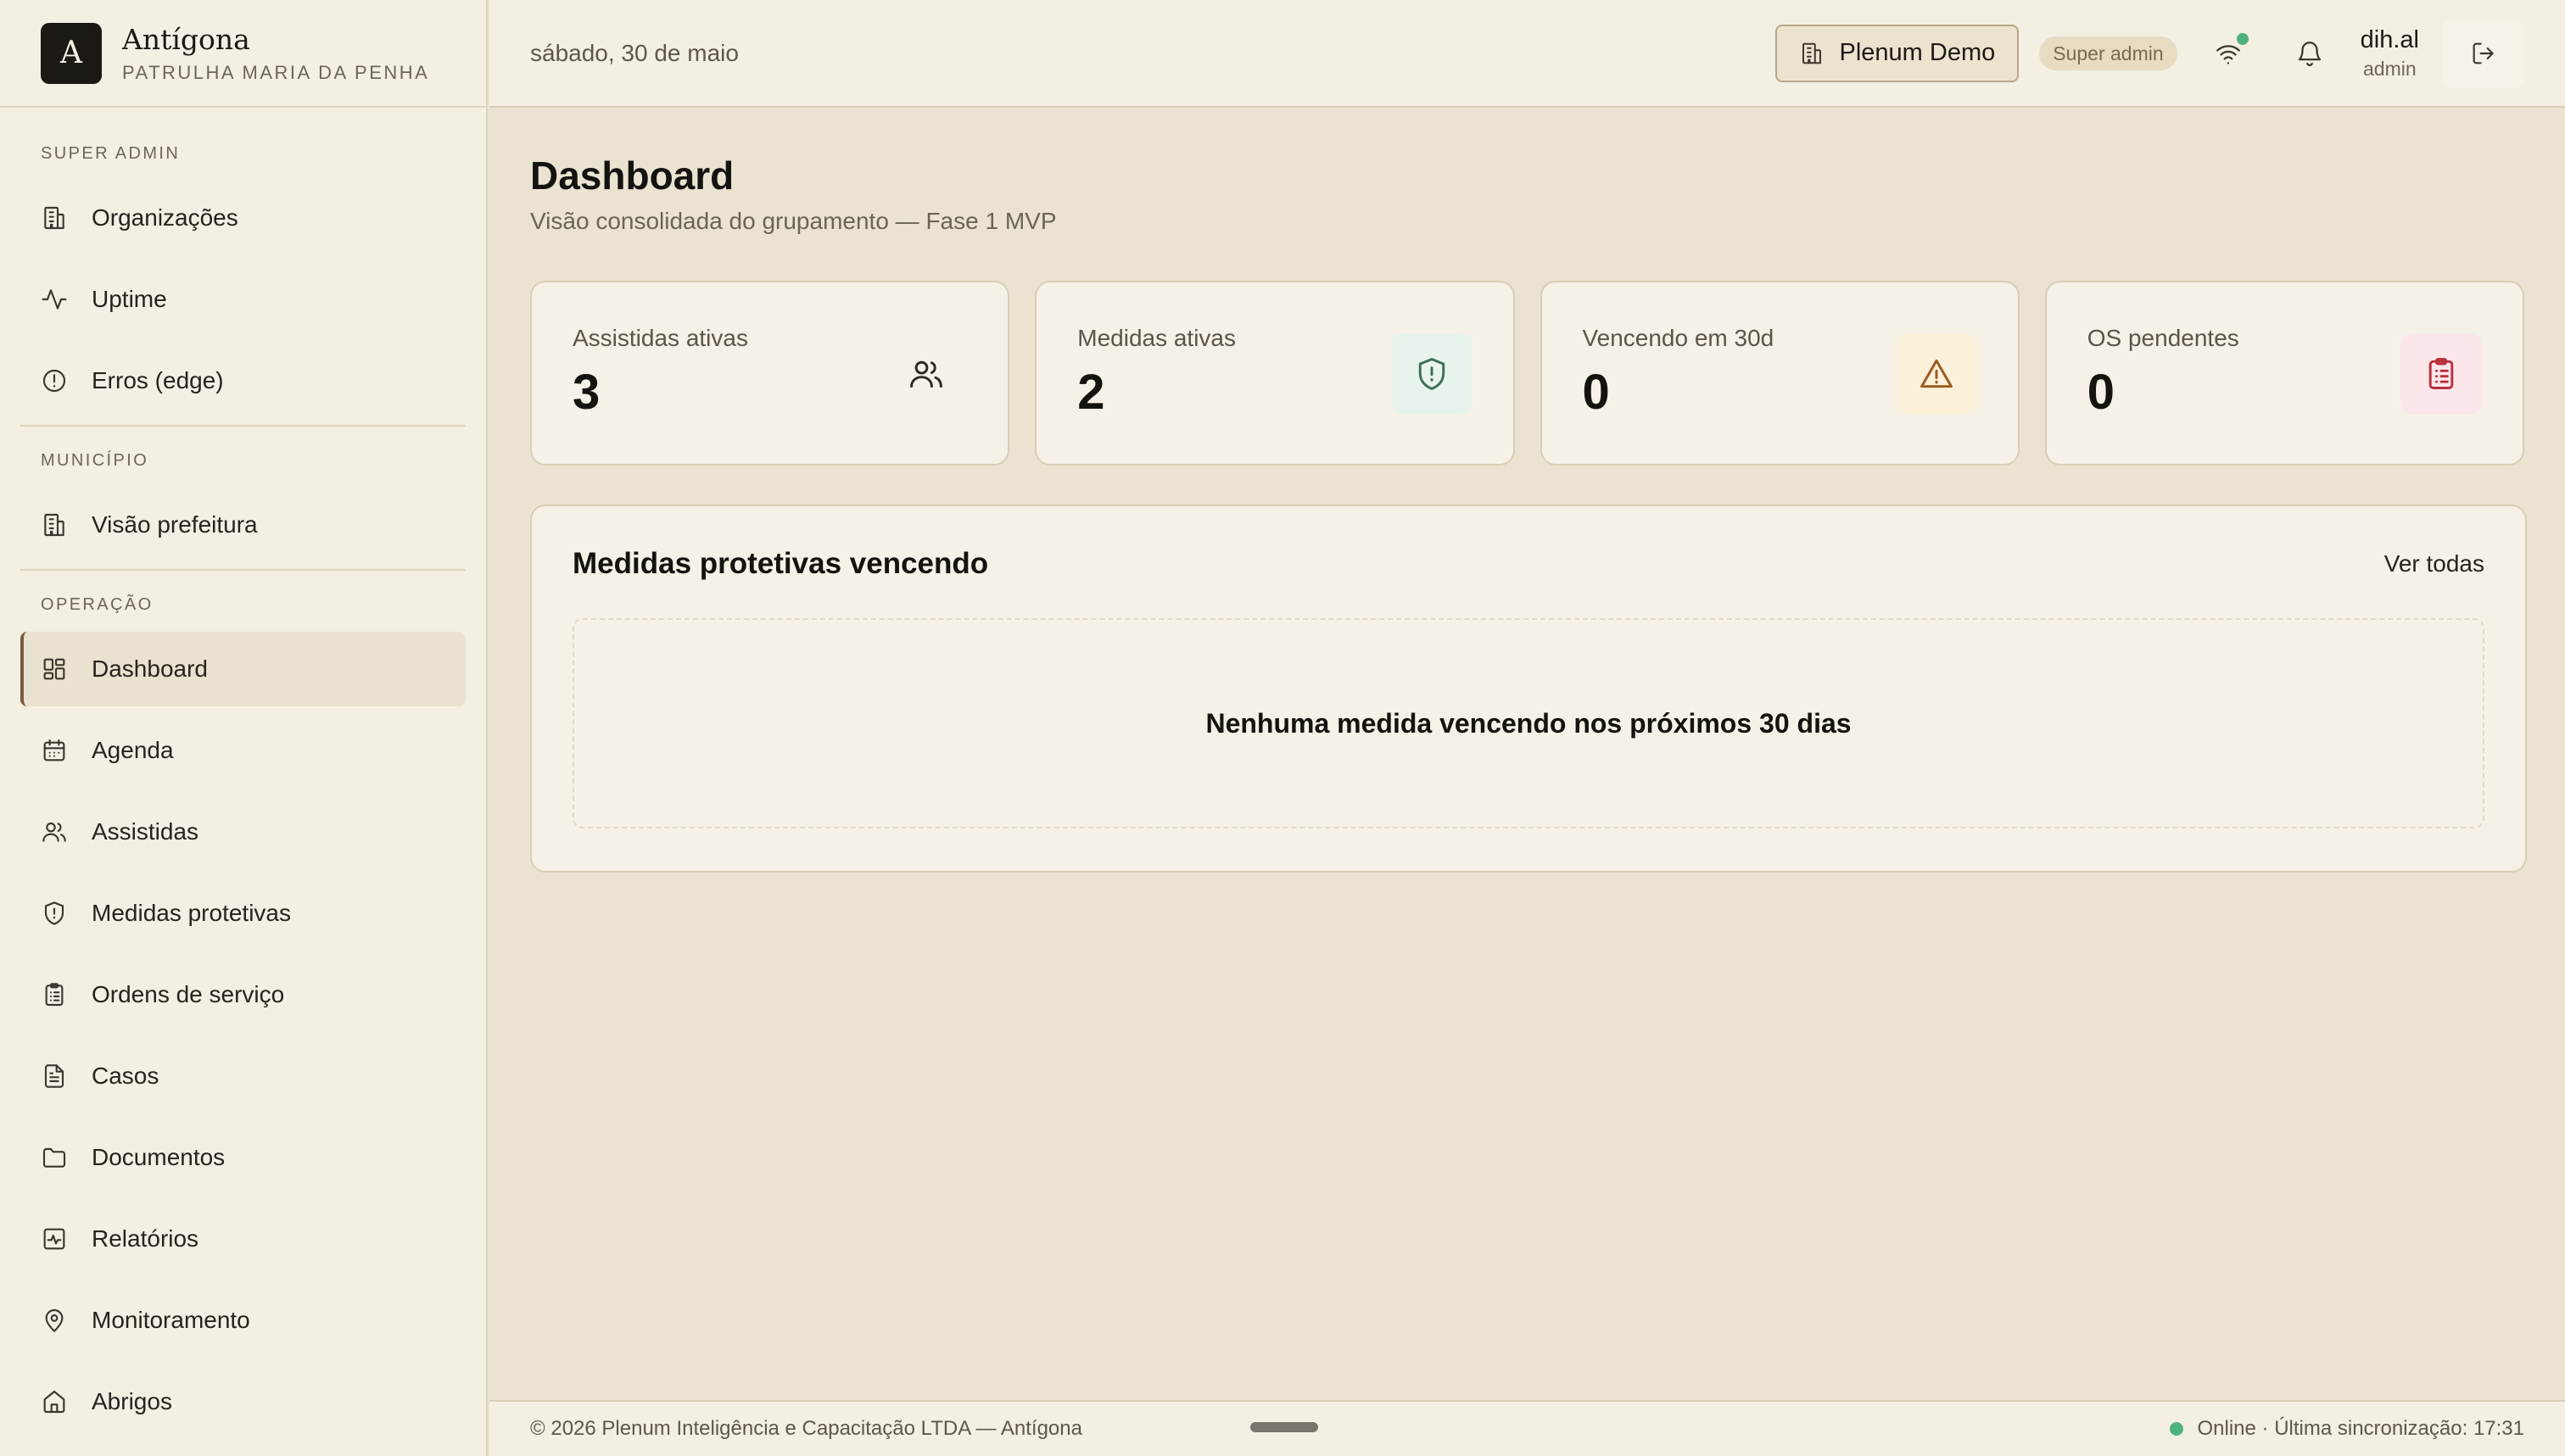 The width and height of the screenshot is (2565, 1456). I want to click on logout-icon, so click(2483, 53).